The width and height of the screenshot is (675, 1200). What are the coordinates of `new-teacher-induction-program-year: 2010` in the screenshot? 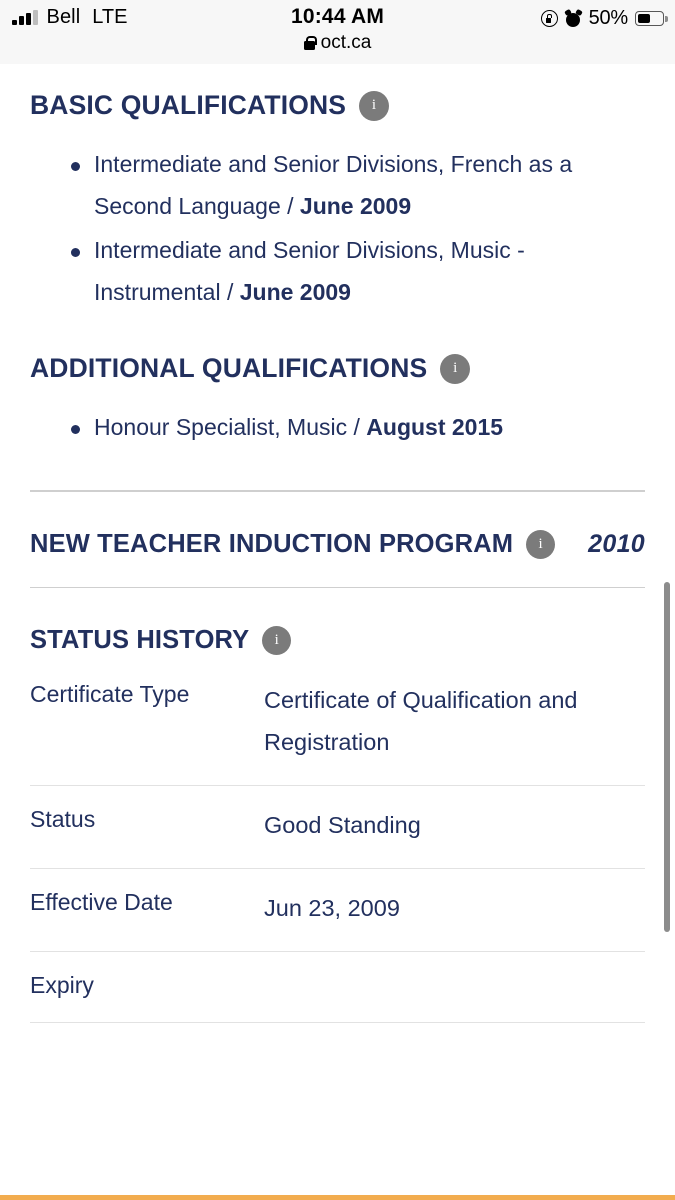 It's located at (616, 543).